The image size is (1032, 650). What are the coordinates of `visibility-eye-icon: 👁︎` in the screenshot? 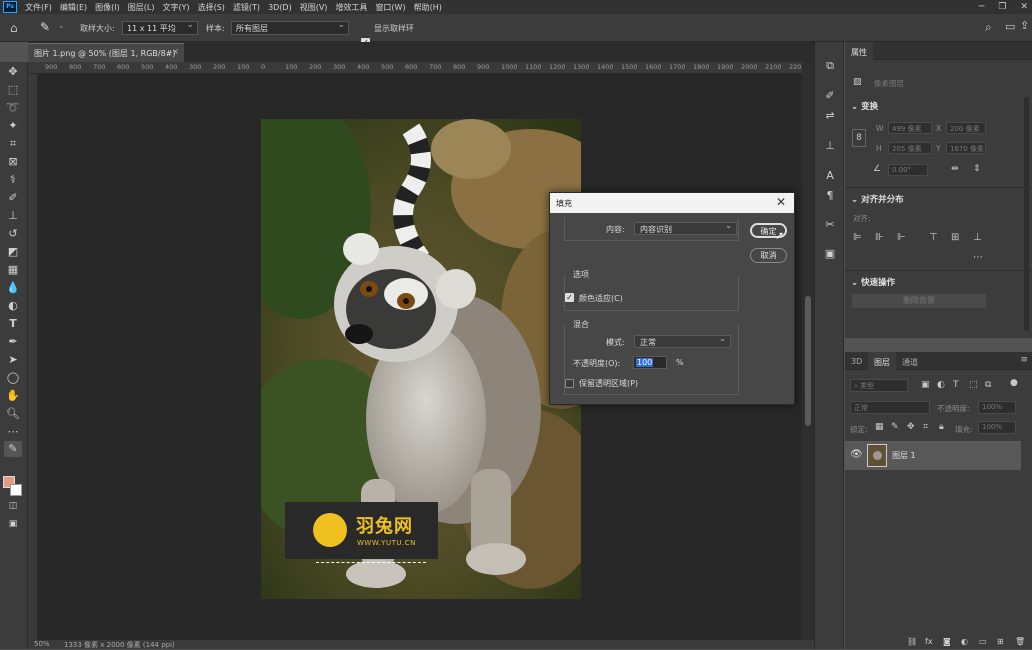 It's located at (856, 454).